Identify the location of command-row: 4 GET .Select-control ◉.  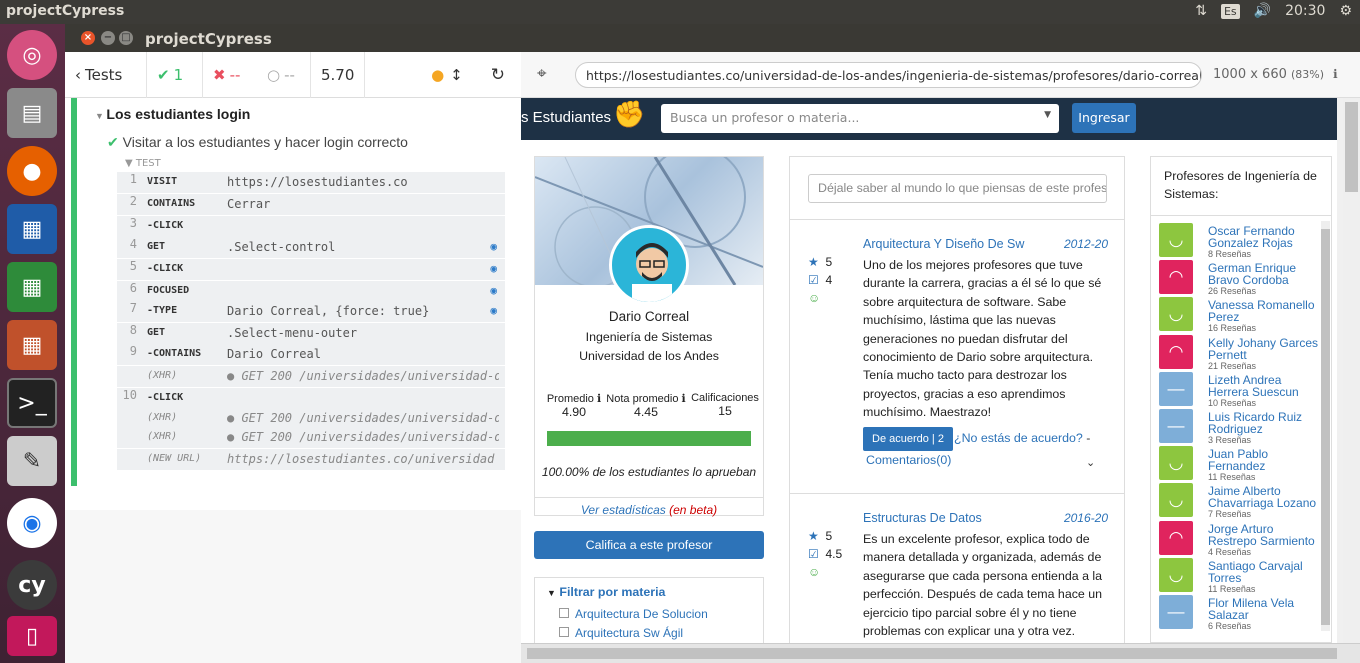
(311, 247).